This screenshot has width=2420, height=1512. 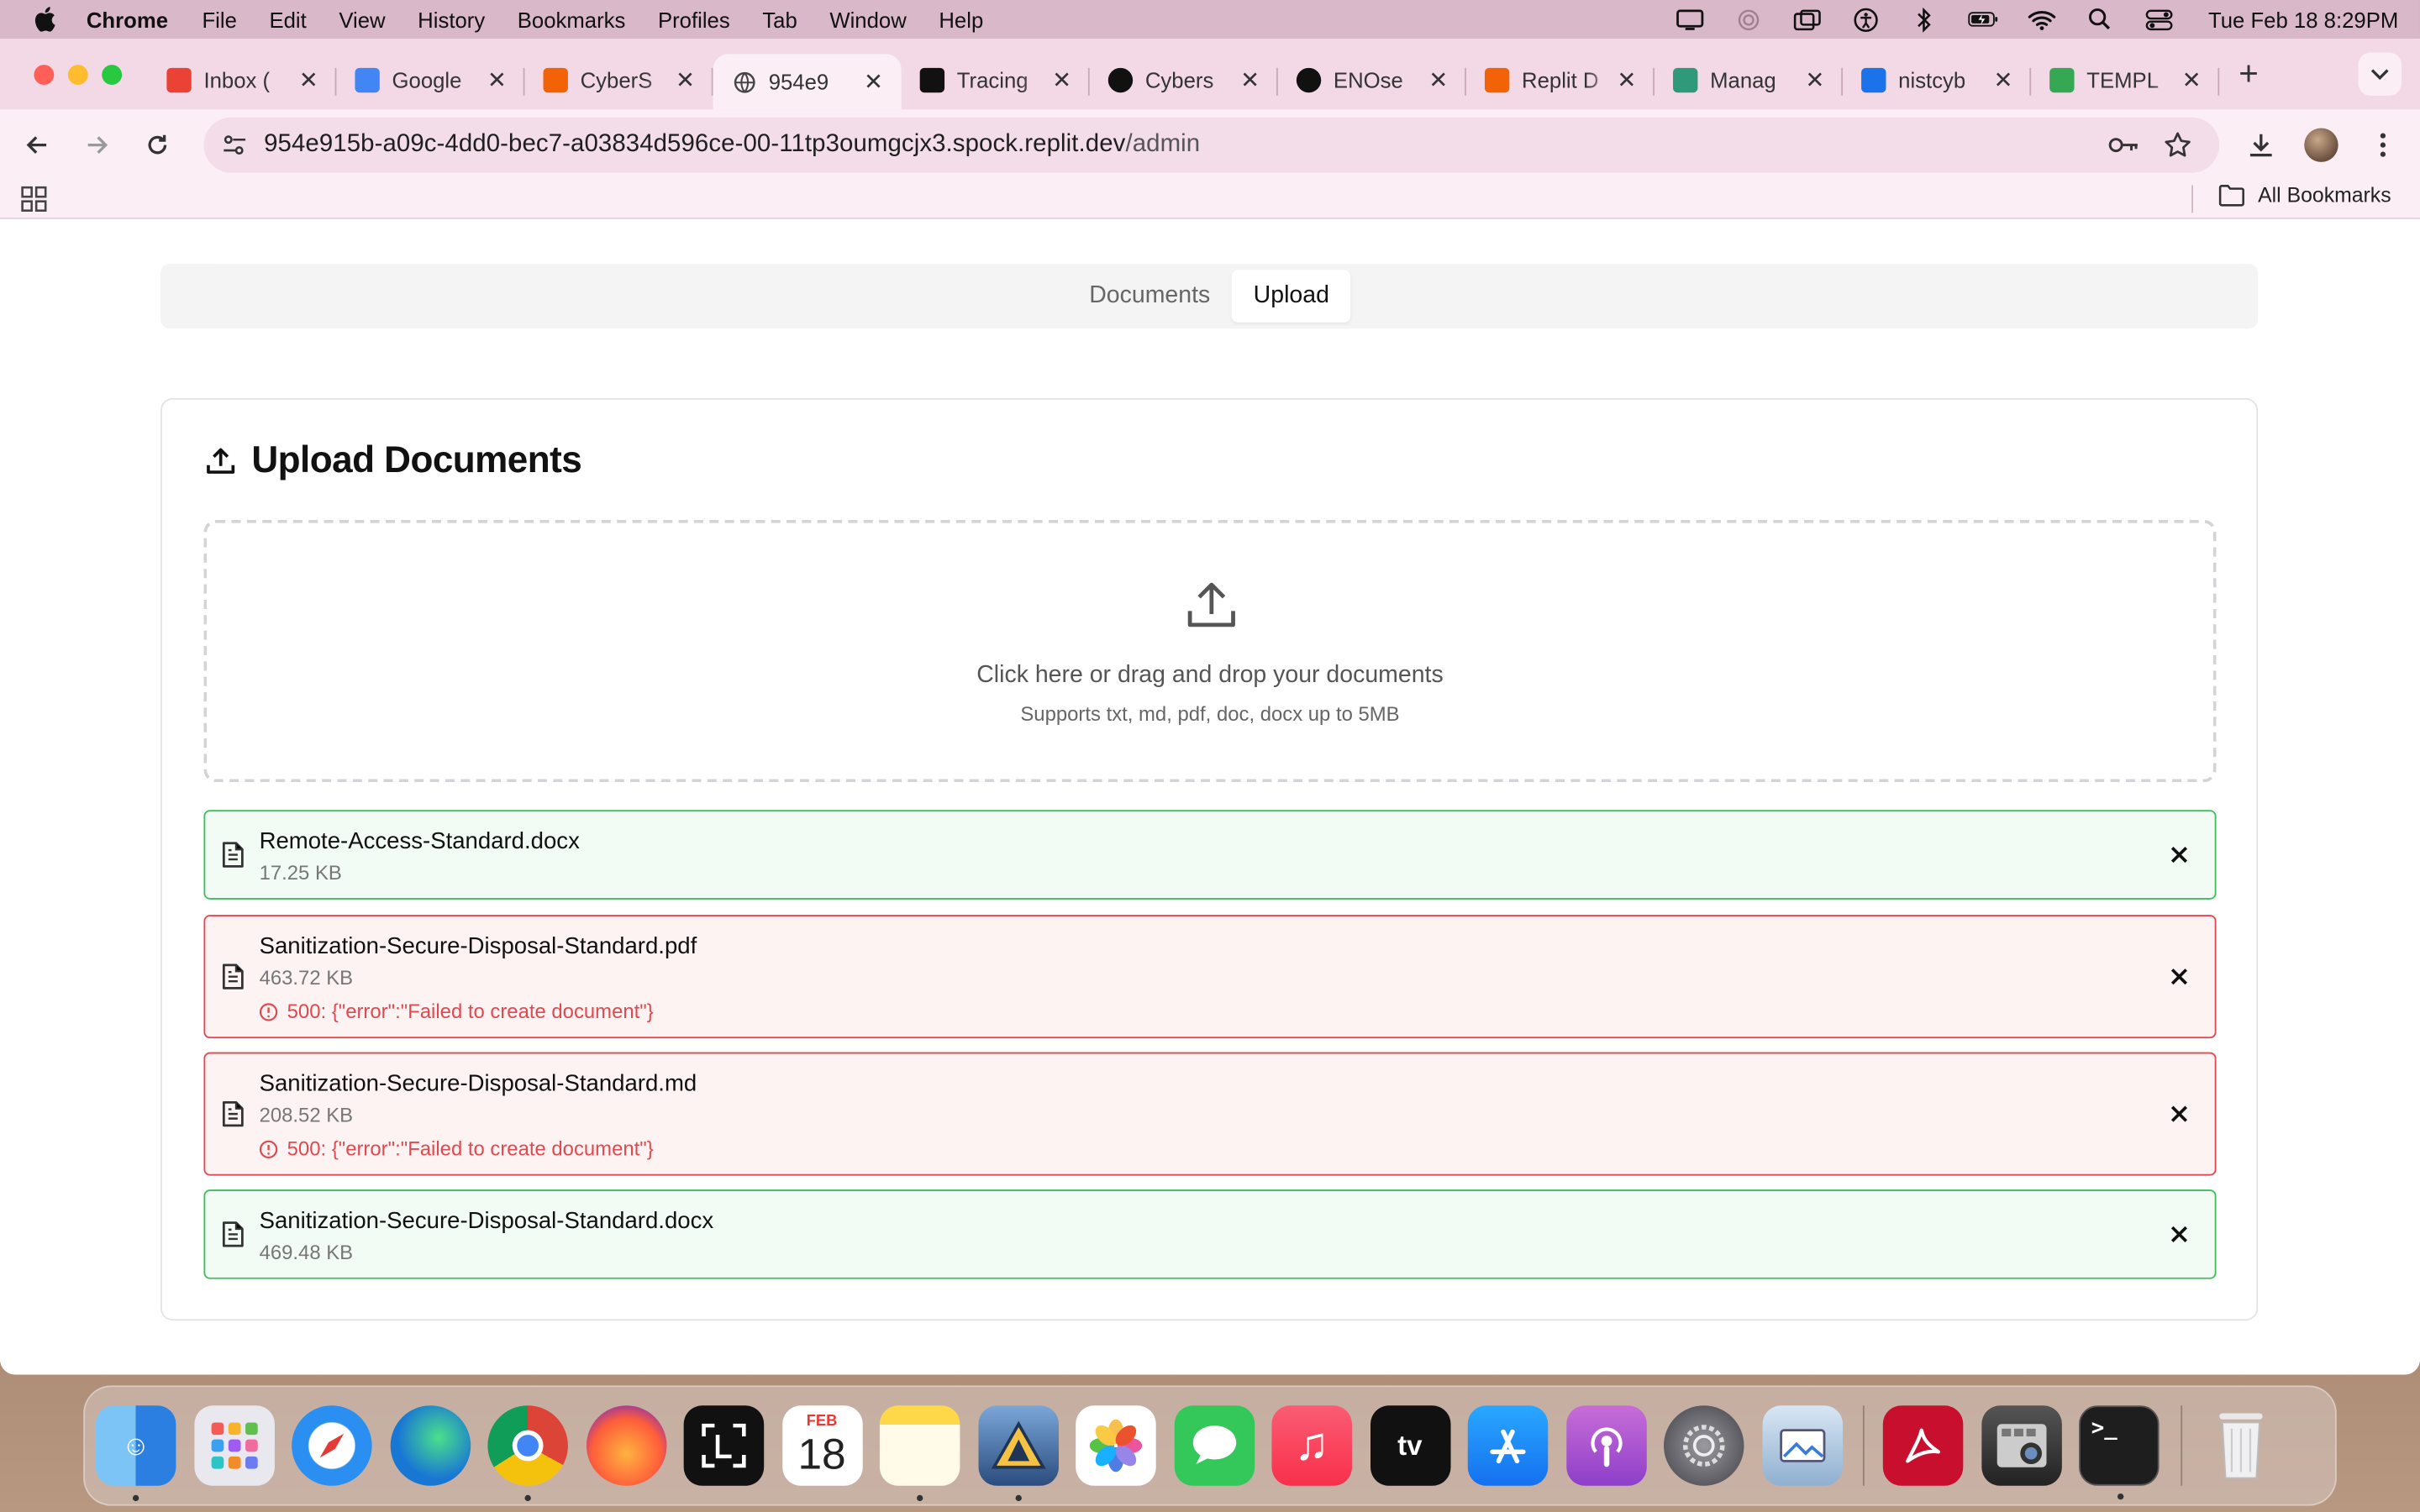 I want to click on battery-icon, so click(x=1983, y=19).